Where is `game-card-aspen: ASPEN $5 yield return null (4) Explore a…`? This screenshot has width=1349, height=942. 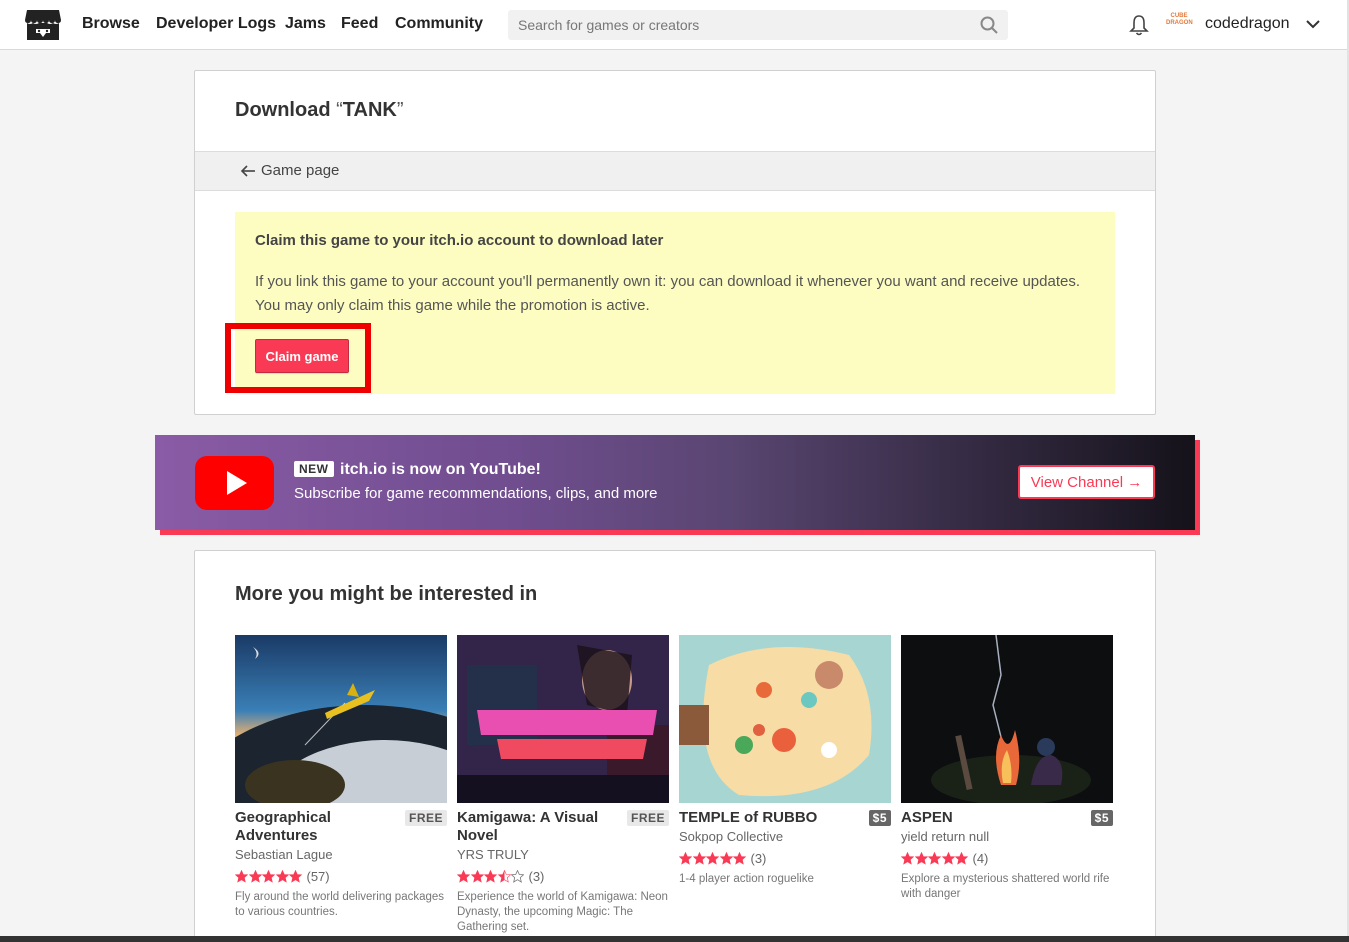 game-card-aspen: ASPEN $5 yield return null (4) Explore a… is located at coordinates (1007, 768).